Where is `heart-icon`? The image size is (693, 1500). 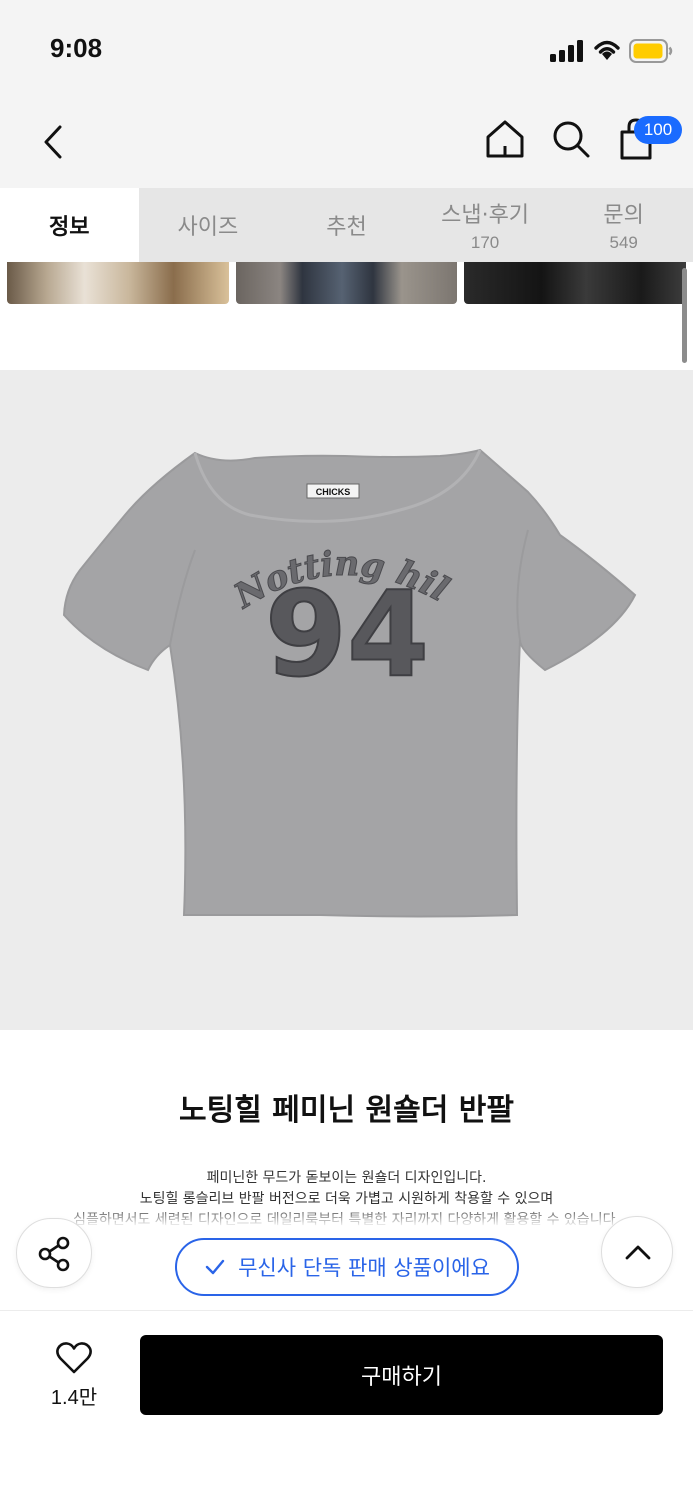 heart-icon is located at coordinates (74, 1358).